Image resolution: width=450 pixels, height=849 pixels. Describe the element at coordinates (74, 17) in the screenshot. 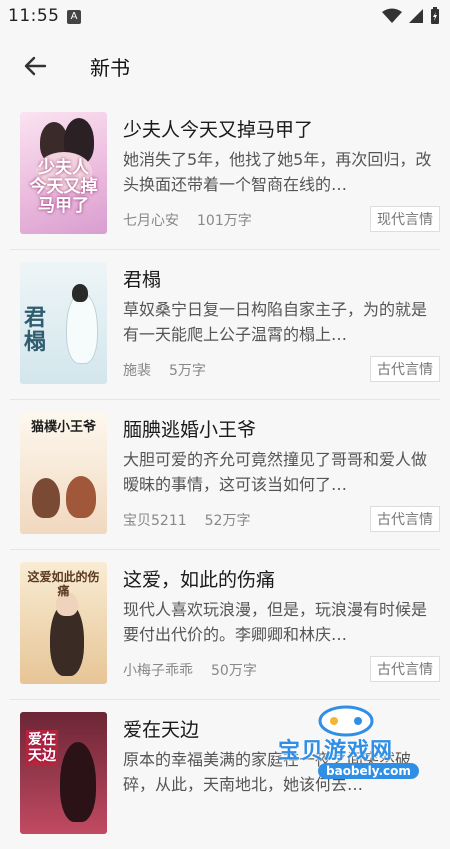

I see `notification-icon: A` at that location.